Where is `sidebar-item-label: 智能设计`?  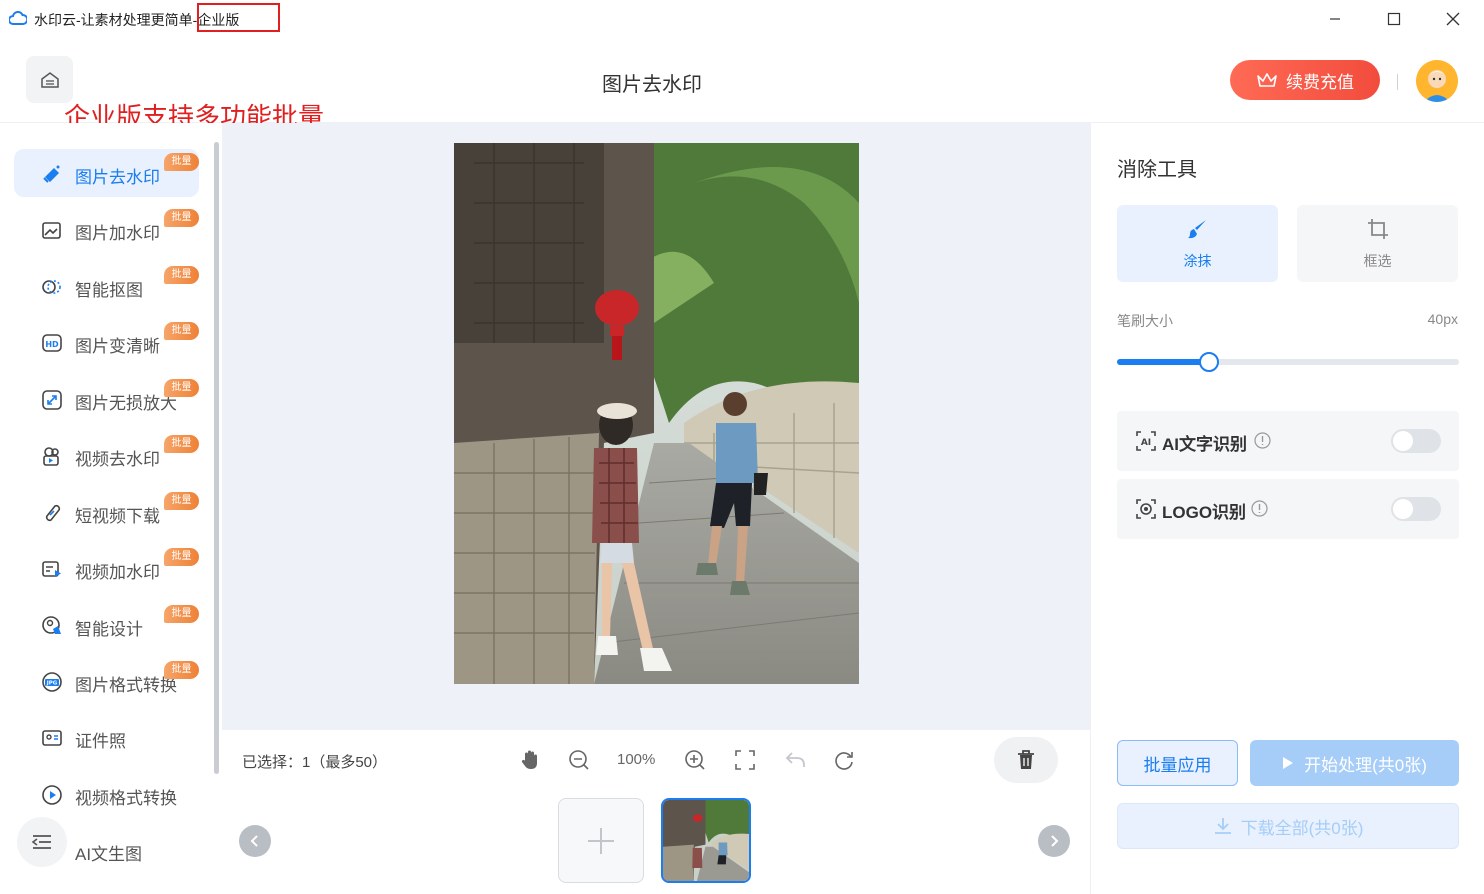
sidebar-item-label: 智能设计 is located at coordinates (109, 629).